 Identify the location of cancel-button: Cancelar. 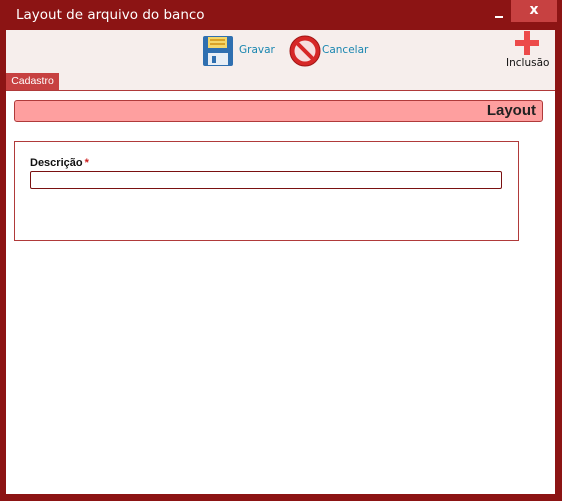
(329, 51).